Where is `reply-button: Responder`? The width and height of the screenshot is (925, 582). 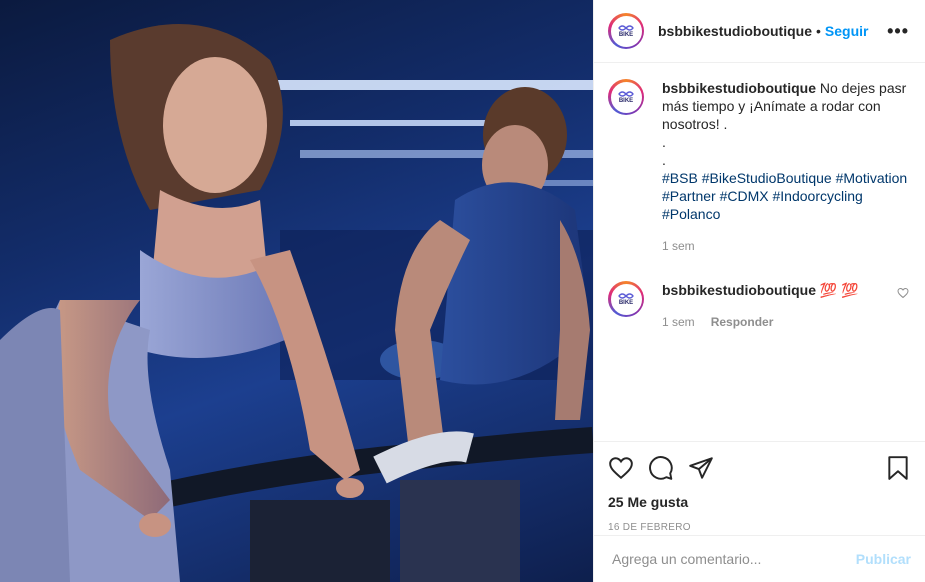
reply-button: Responder is located at coordinates (742, 322).